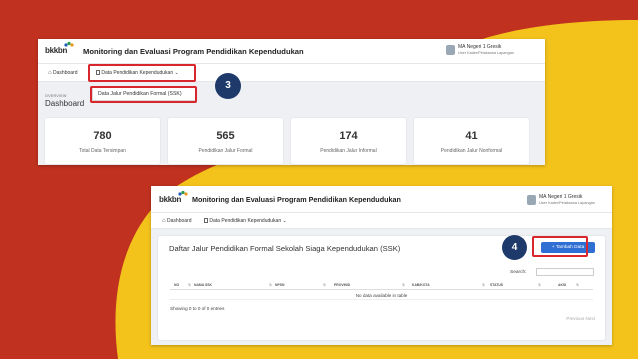  Describe the element at coordinates (197, 308) in the screenshot. I see `table-info: Showing 0 to 0 of 0 entries` at that location.